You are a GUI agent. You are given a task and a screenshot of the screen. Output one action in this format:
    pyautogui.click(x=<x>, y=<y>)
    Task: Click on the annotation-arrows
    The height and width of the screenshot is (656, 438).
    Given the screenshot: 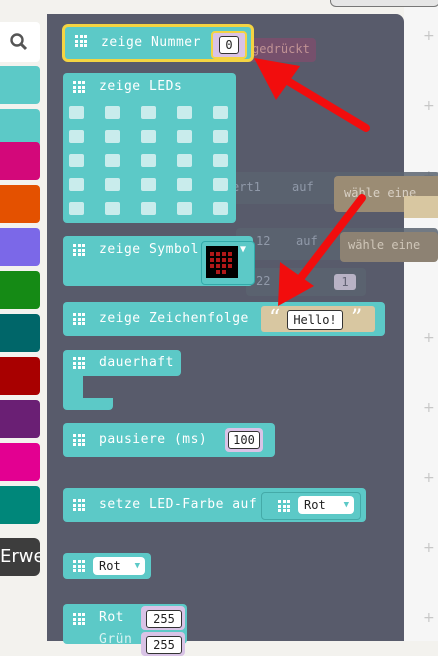 What is the action you would take?
    pyautogui.click(x=312, y=182)
    